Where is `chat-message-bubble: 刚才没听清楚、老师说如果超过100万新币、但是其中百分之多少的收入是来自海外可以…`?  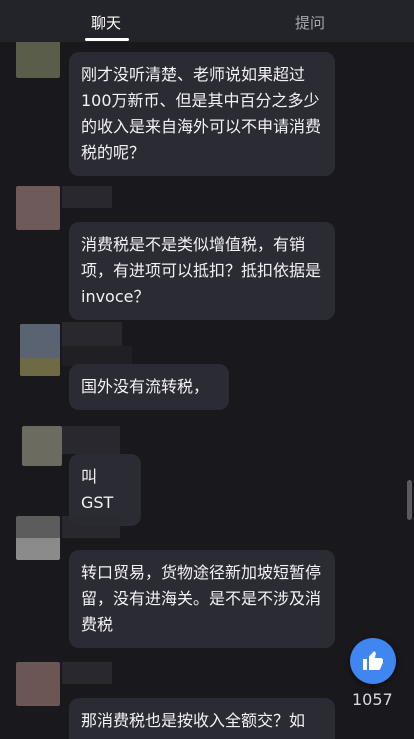 chat-message-bubble: 刚才没听清楚、老师说如果超过100万新币、但是其中百分之多少的收入是来自海外可以… is located at coordinates (202, 114).